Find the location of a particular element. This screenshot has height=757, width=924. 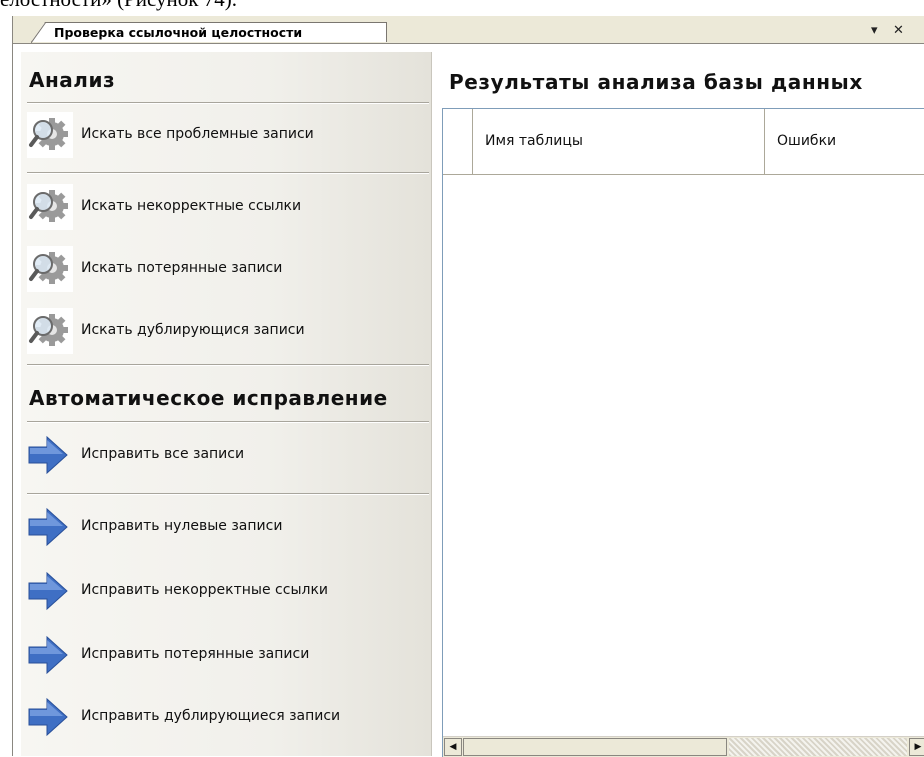

tab-close-icon: ✕ is located at coordinates (898, 31).